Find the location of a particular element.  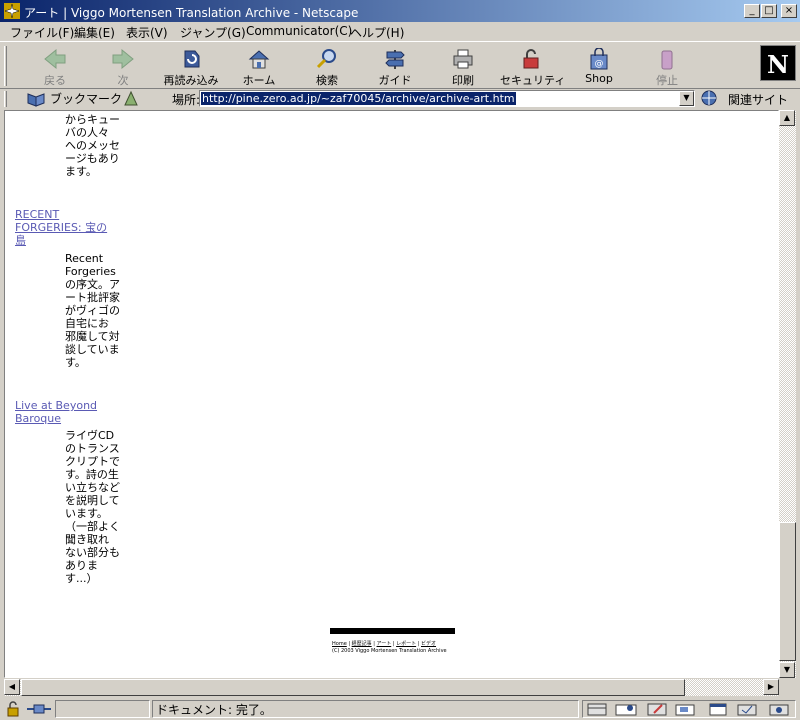

stop-icon is located at coordinates (667, 60).